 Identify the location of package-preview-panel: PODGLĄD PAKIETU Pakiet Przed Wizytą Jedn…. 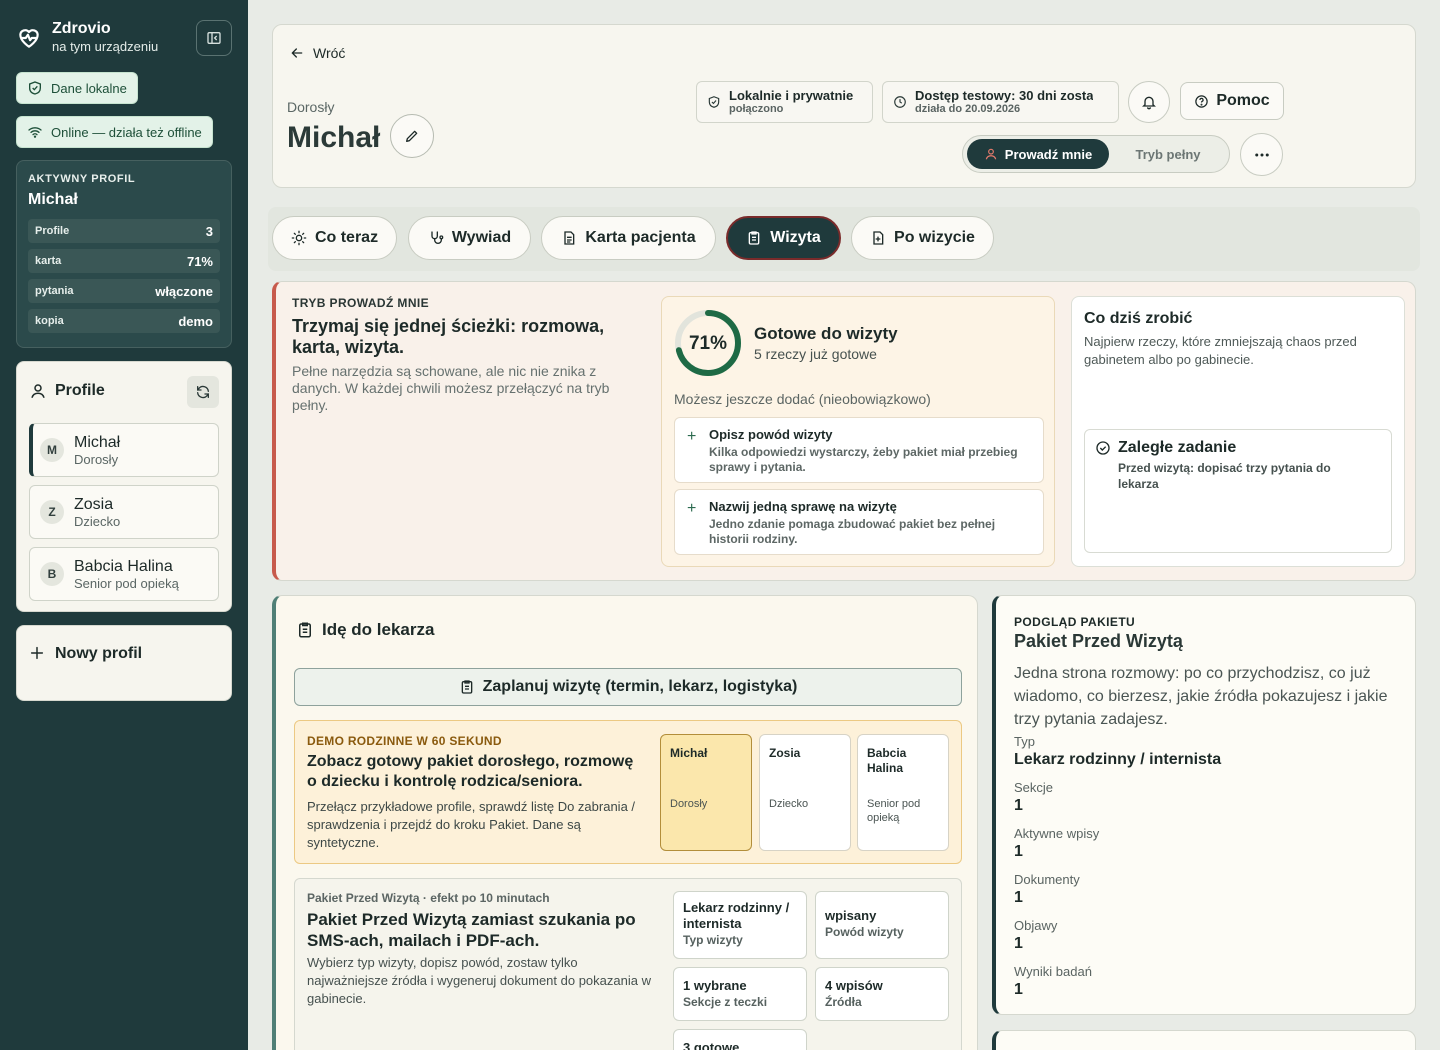
(1204, 805).